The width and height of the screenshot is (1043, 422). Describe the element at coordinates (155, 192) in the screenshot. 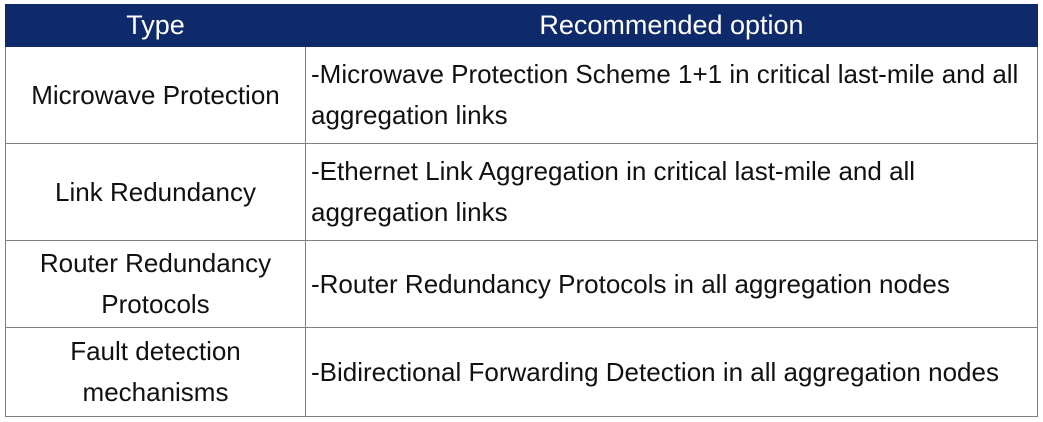

I see `type-cell: Link Redundancy` at that location.